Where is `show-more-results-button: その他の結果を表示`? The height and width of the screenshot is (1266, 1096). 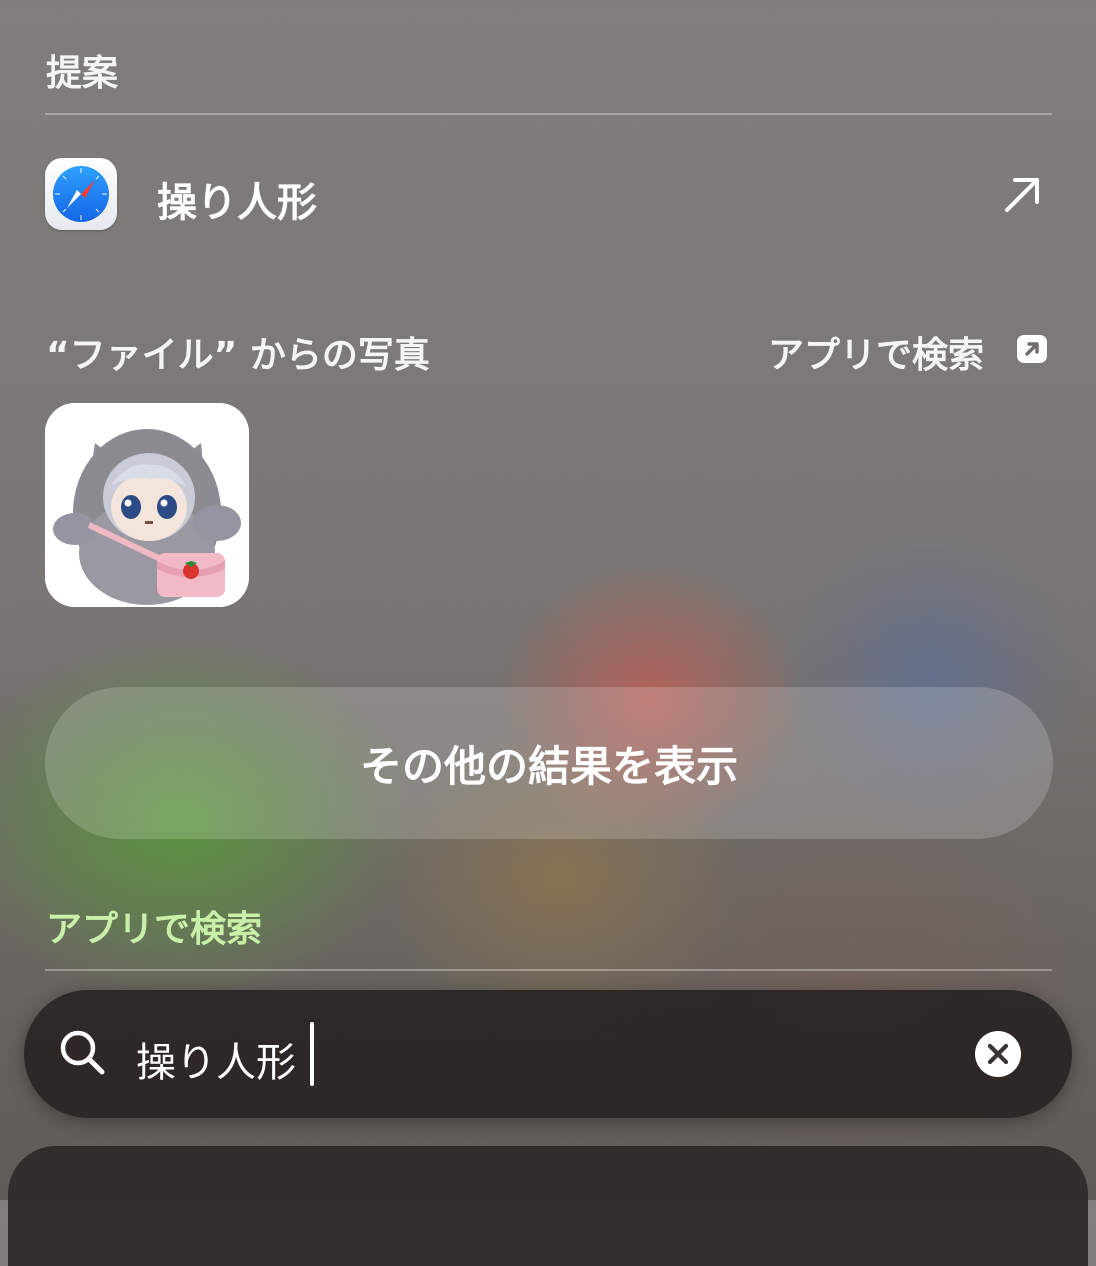
show-more-results-button: その他の結果を表示 is located at coordinates (549, 763).